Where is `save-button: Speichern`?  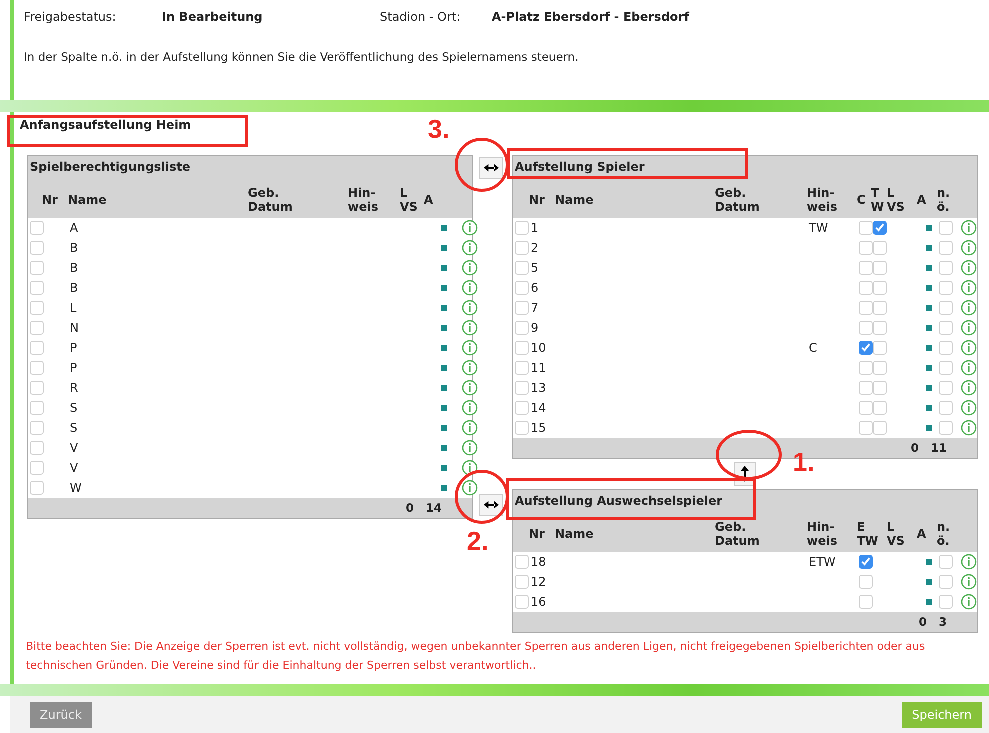
save-button: Speichern is located at coordinates (942, 715).